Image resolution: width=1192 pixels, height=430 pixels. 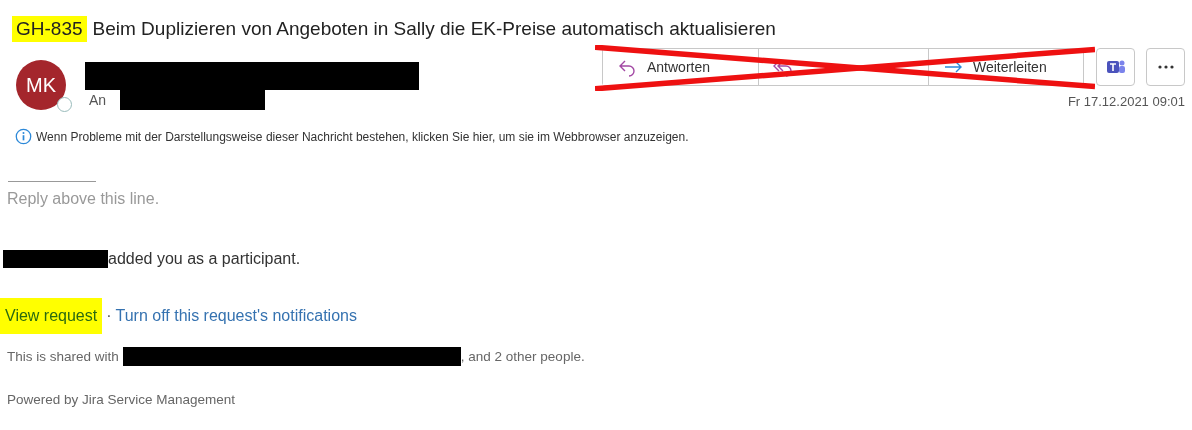 I want to click on info-icon, so click(x=23, y=136).